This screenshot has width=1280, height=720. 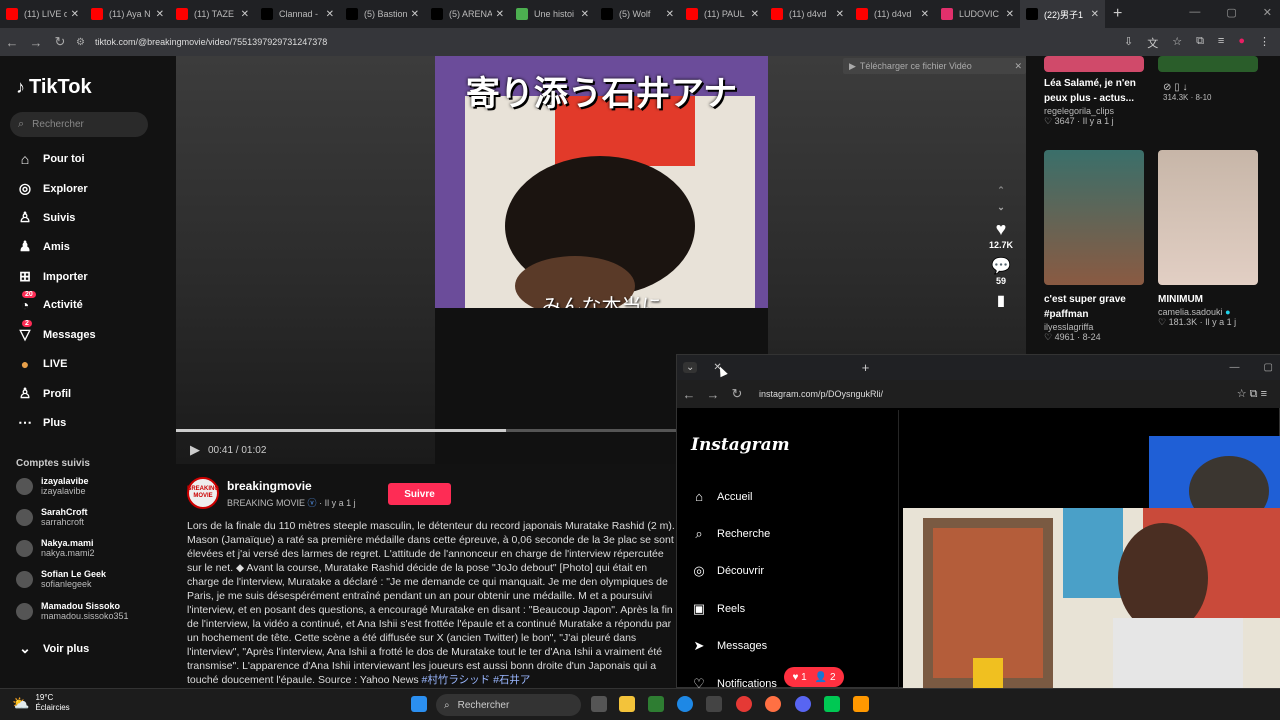 What do you see at coordinates (195, 450) in the screenshot?
I see `play-icon: ▶` at bounding box center [195, 450].